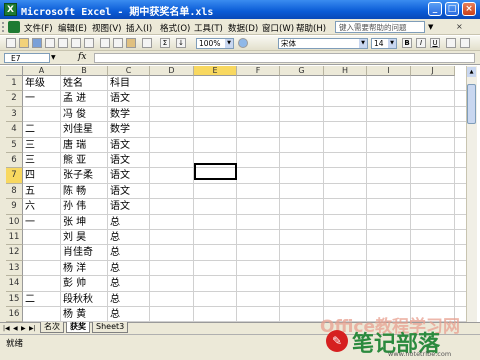 The height and width of the screenshot is (360, 480). Describe the element at coordinates (215, 71) in the screenshot. I see `column-header-e: E` at that location.